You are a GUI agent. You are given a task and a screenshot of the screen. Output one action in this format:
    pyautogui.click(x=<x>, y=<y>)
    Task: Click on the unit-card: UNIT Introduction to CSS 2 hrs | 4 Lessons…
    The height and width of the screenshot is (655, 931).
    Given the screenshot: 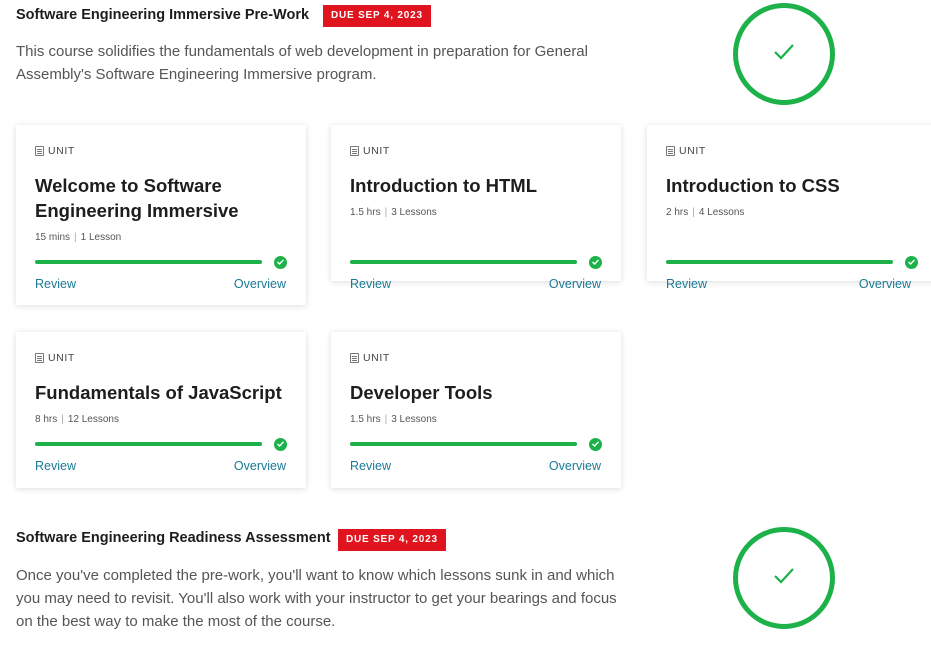 What is the action you would take?
    pyautogui.click(x=789, y=208)
    